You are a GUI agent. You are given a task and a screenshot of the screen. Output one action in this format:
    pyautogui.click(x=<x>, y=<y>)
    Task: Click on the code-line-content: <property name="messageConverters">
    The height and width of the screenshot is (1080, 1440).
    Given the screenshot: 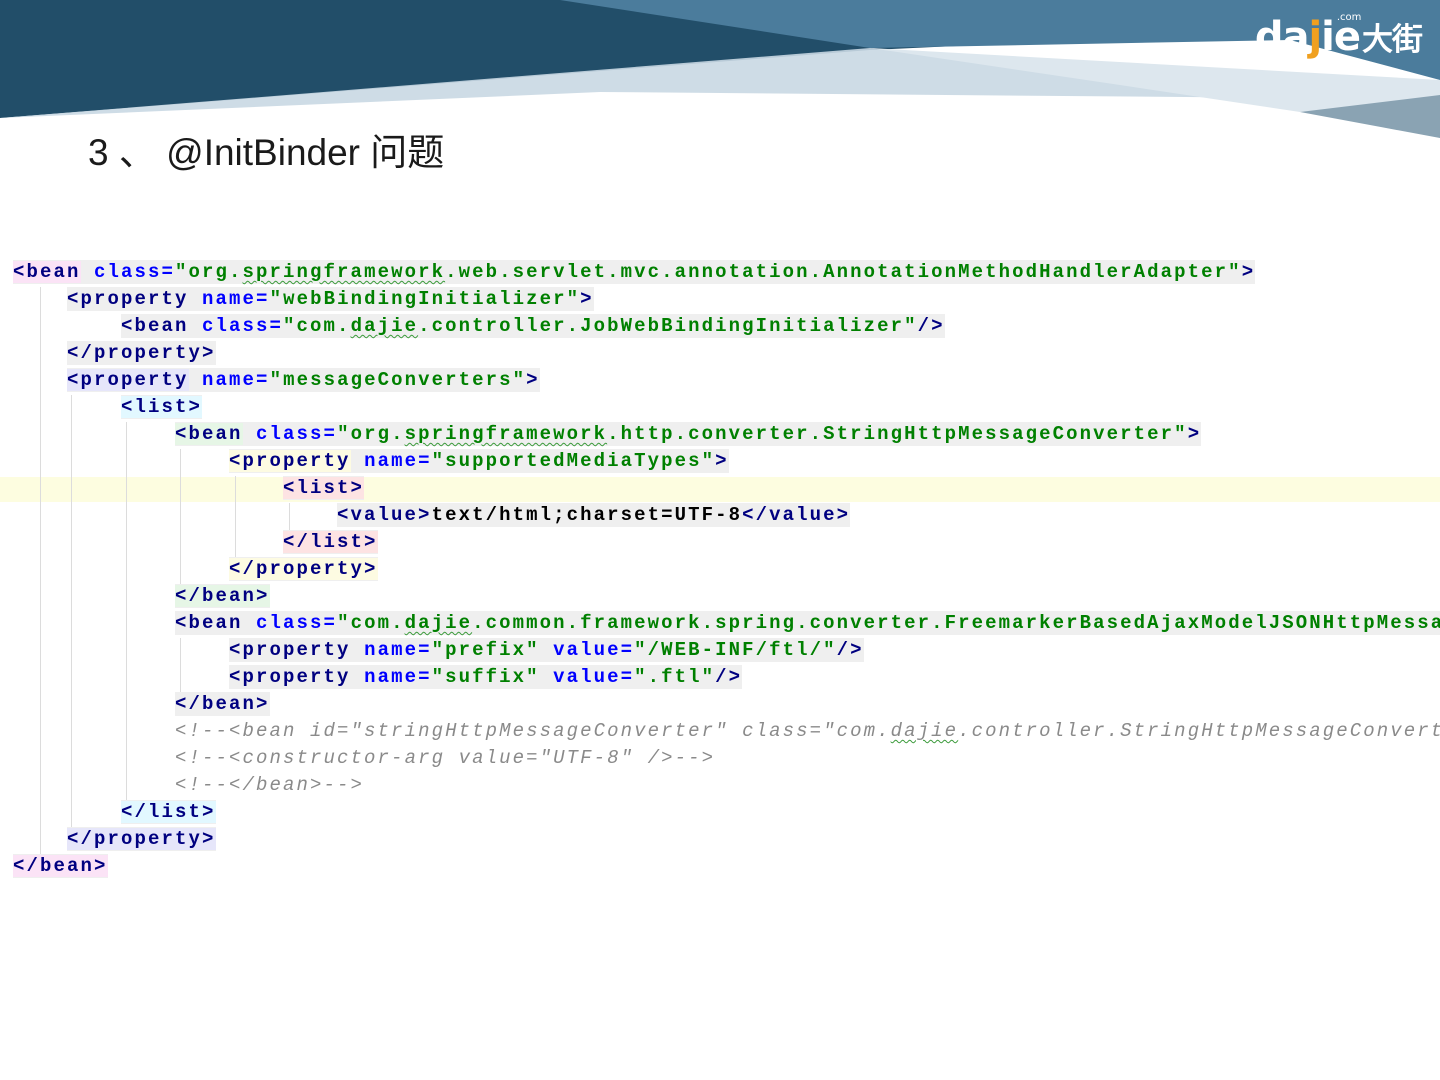 What is the action you would take?
    pyautogui.click(x=303, y=380)
    